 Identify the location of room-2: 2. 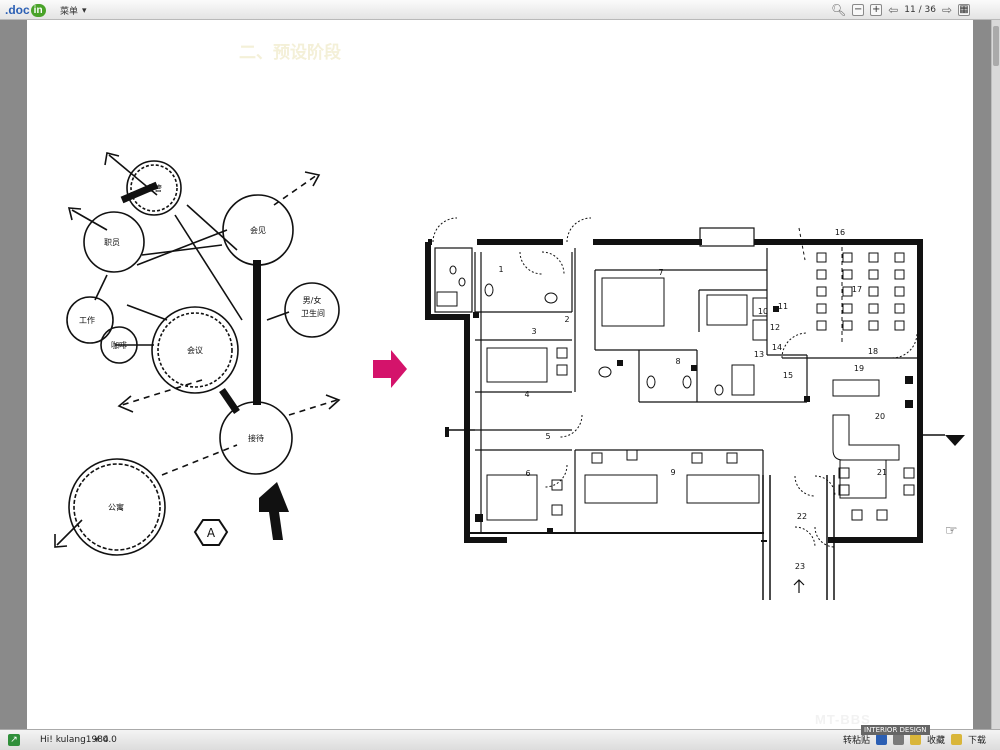
(566, 319).